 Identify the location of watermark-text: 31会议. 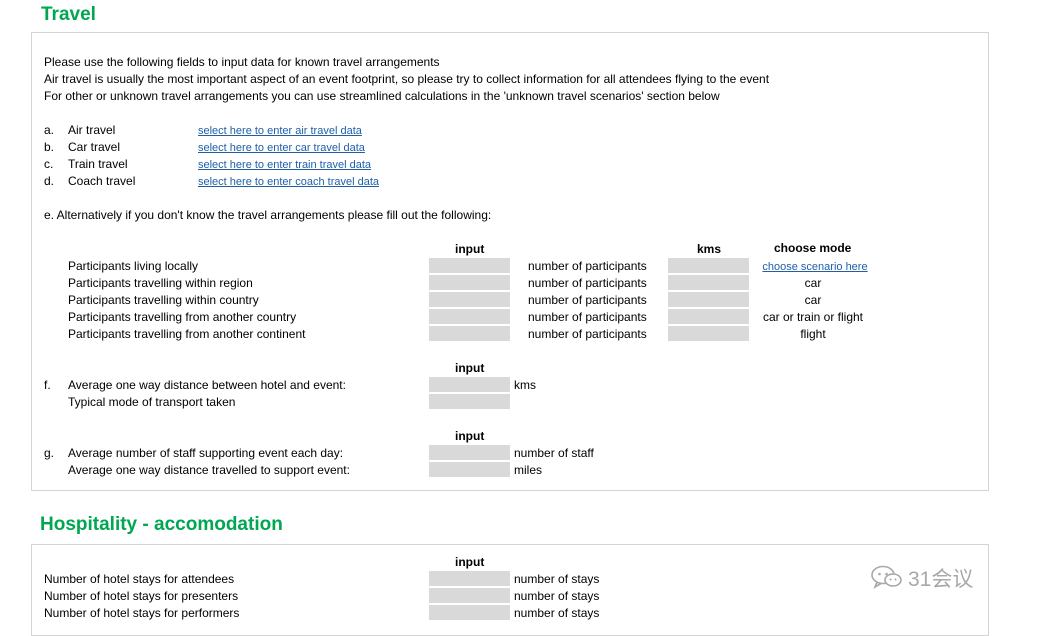
(941, 580).